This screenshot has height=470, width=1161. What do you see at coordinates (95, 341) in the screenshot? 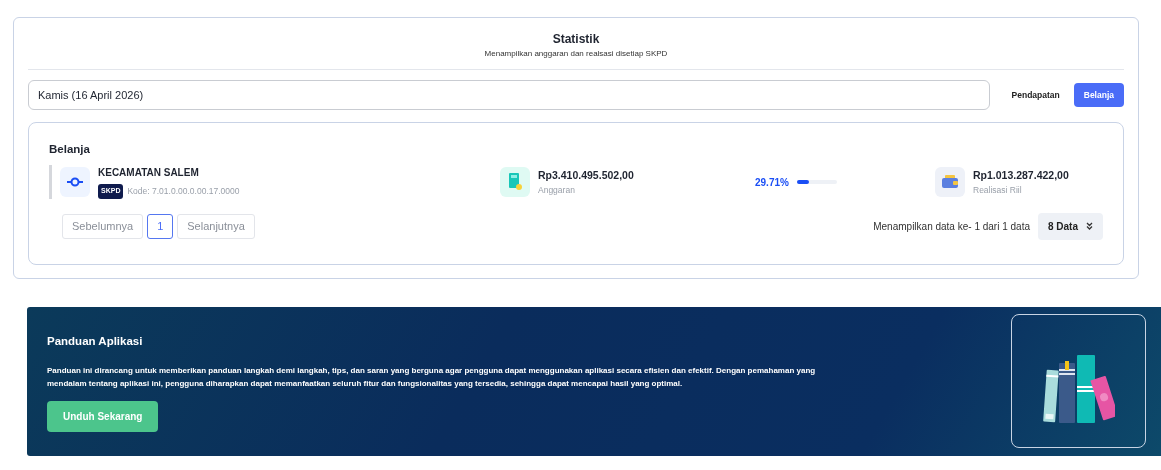
I see `banner-title: Panduan Aplikasi` at bounding box center [95, 341].